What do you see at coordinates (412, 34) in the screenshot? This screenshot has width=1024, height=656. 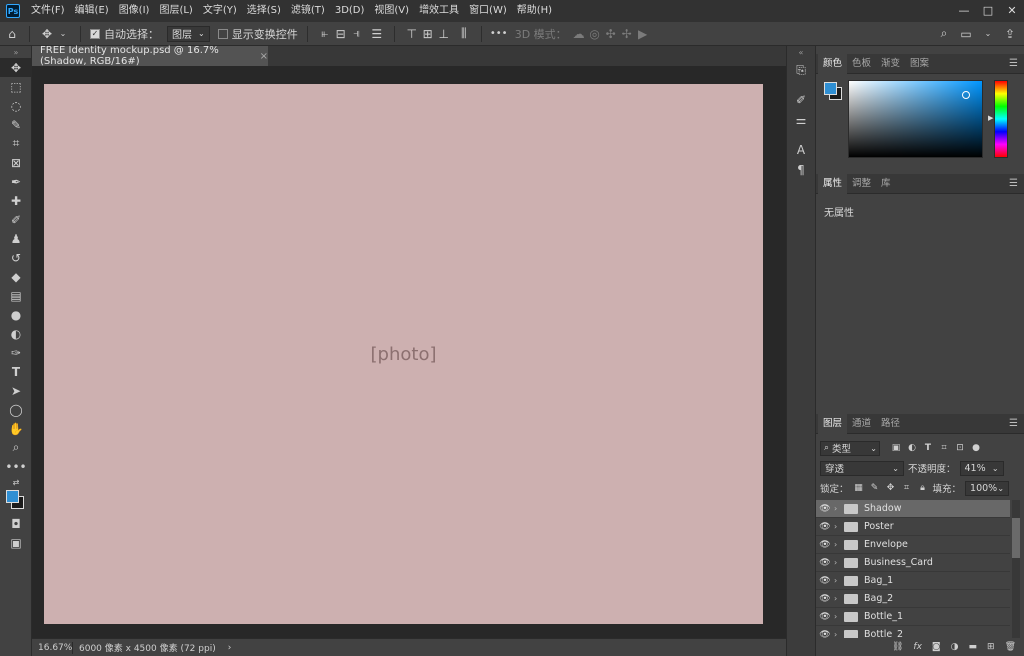 I see `align-top-icon: ⊤` at bounding box center [412, 34].